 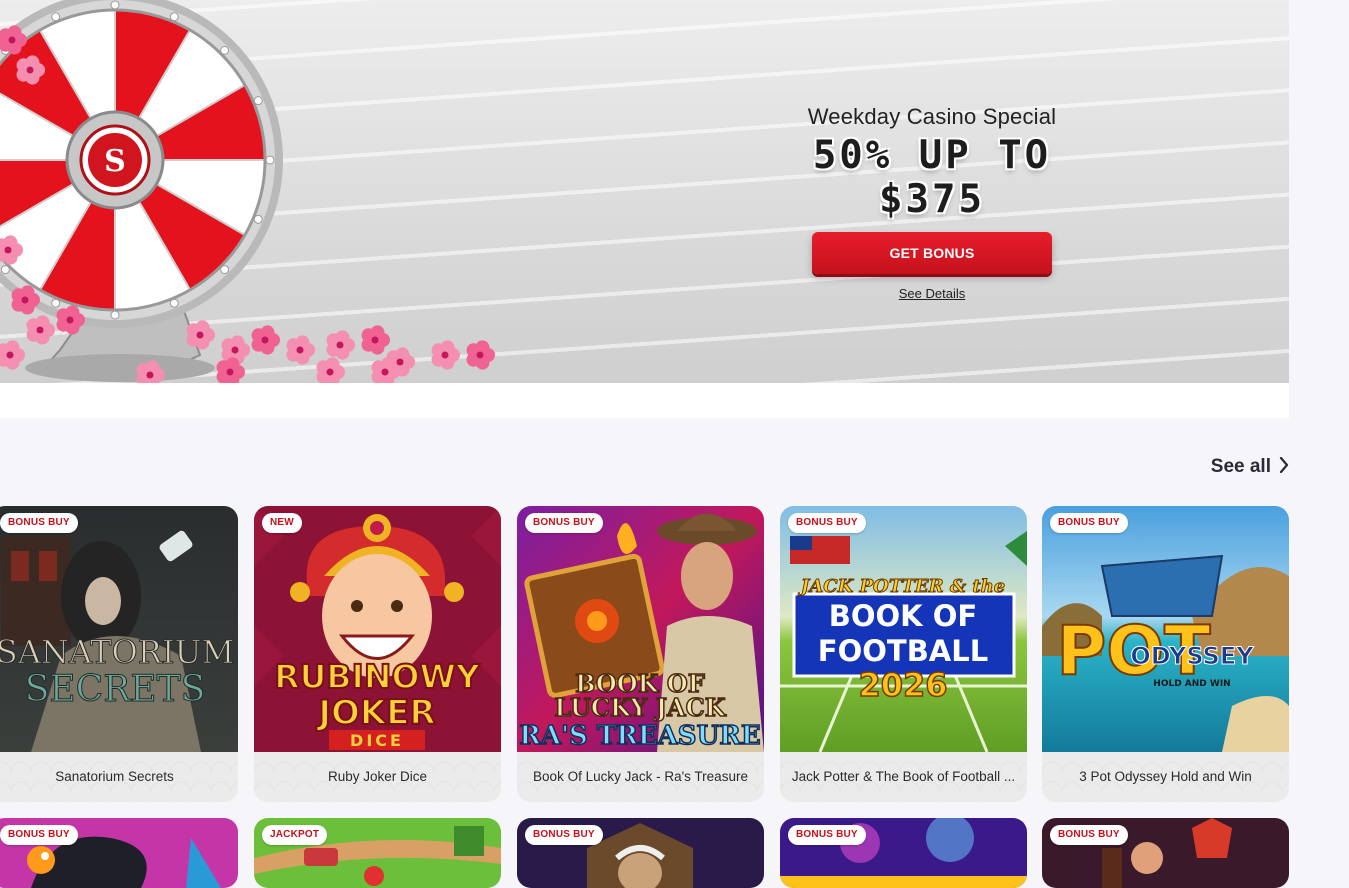 I want to click on art-title-line: SANATORIUM, so click(x=117, y=652).